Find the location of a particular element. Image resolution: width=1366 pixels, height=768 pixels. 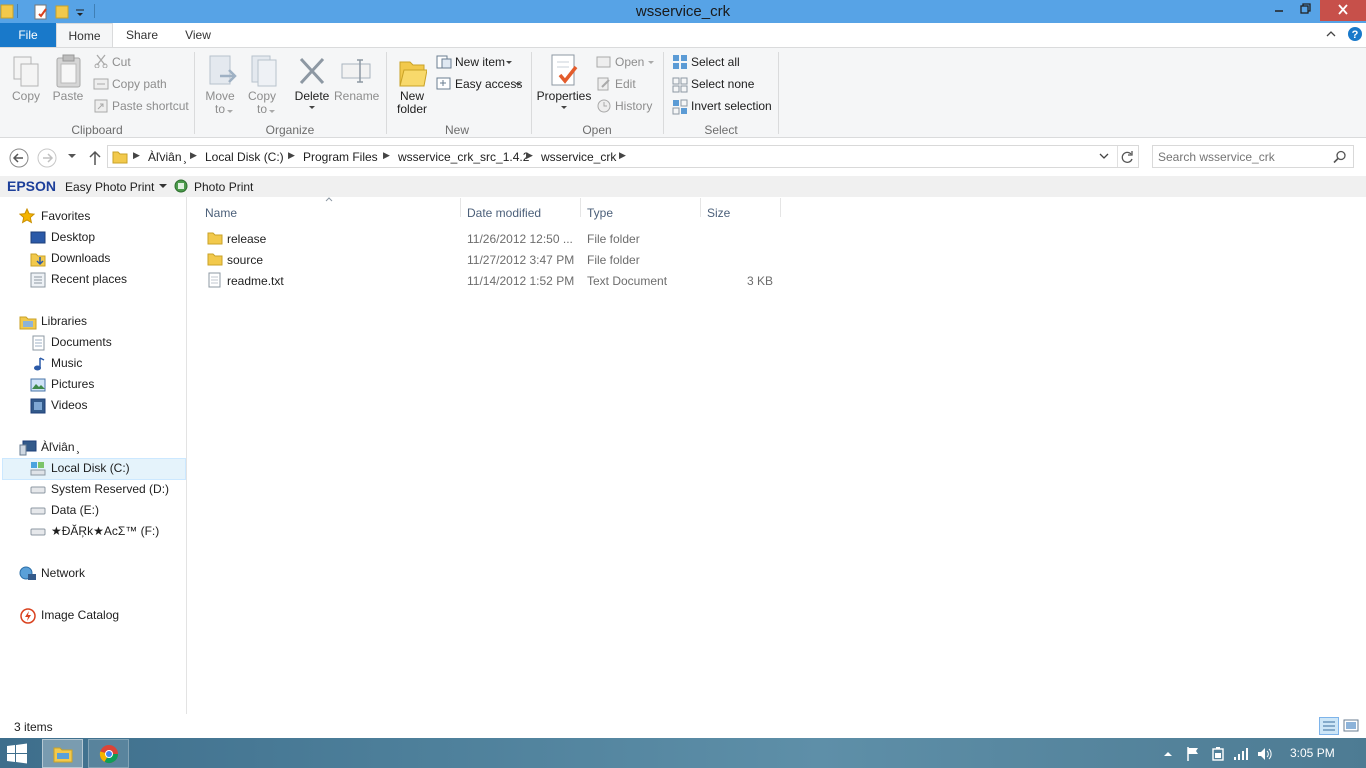

nav-data-drive: Data (E:) is located at coordinates (75, 510).